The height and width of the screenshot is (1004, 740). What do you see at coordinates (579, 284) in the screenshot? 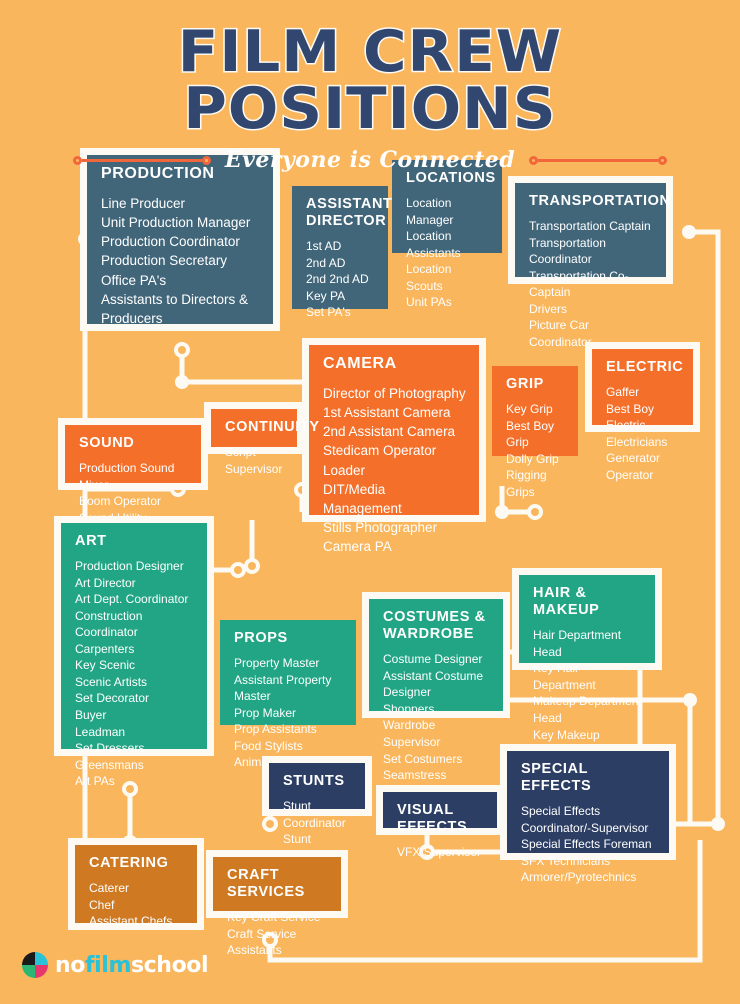
I see `role-item: Transportation Co-Captain` at bounding box center [579, 284].